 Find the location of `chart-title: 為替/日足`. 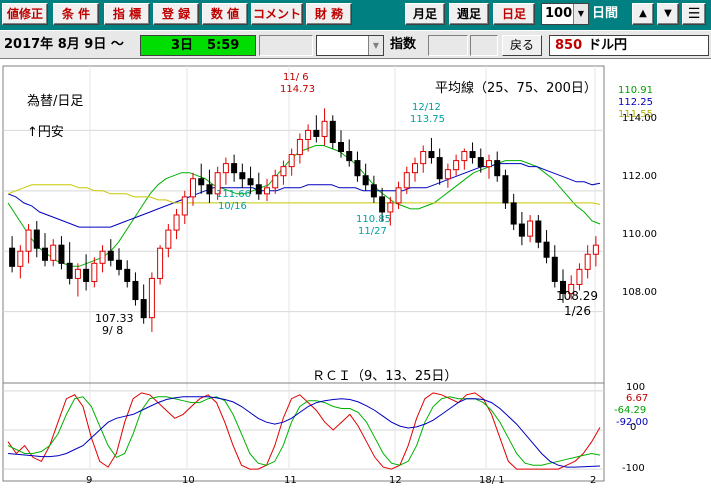

chart-title: 為替/日足 is located at coordinates (55, 101).